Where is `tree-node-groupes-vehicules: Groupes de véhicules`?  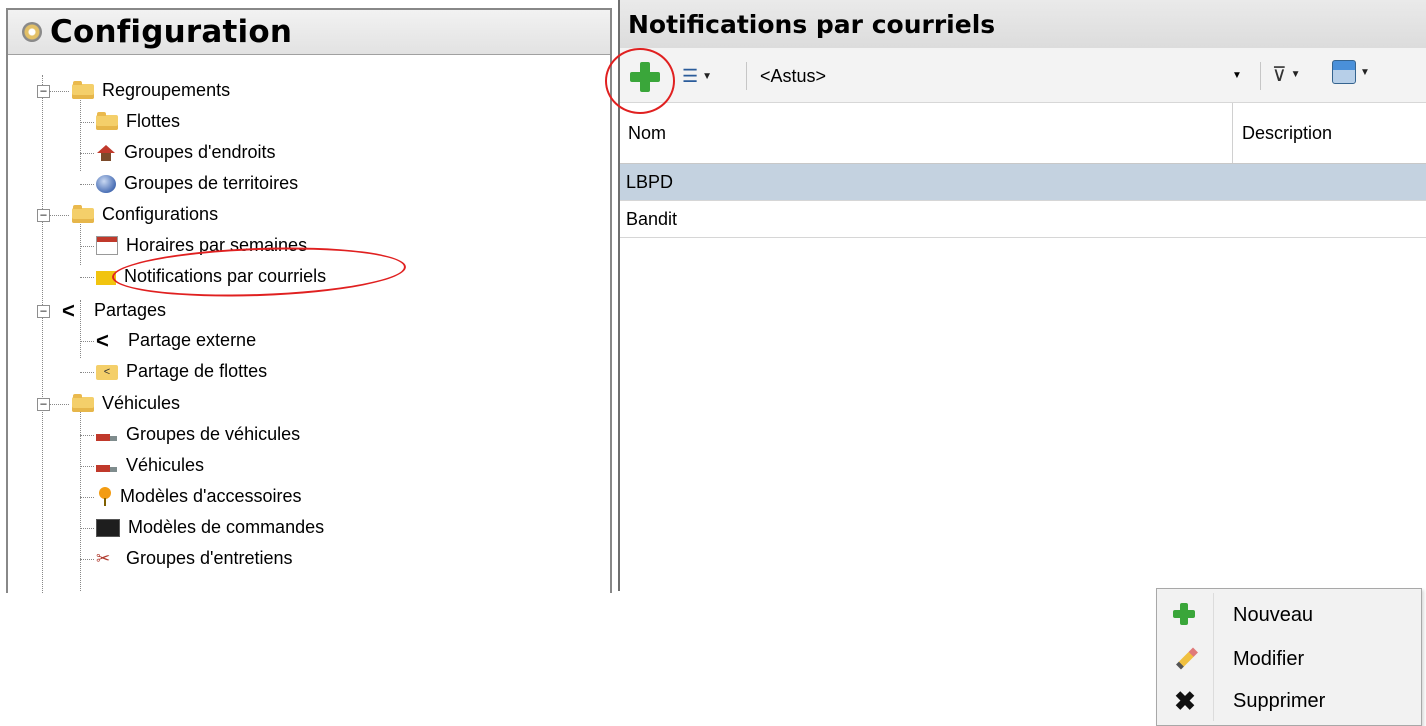 tree-node-groupes-vehicules: Groupes de véhicules is located at coordinates (198, 434).